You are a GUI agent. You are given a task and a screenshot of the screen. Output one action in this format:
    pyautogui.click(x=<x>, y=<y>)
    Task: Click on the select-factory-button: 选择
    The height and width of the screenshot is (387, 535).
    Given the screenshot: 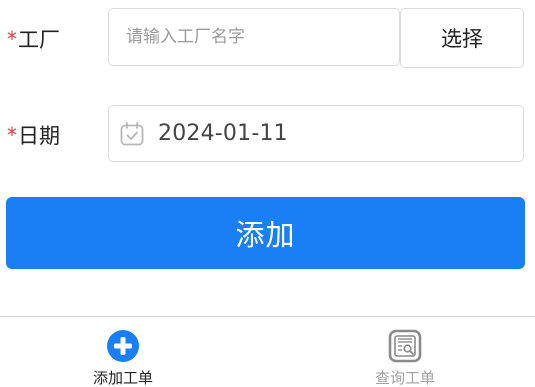 What is the action you would take?
    pyautogui.click(x=462, y=38)
    